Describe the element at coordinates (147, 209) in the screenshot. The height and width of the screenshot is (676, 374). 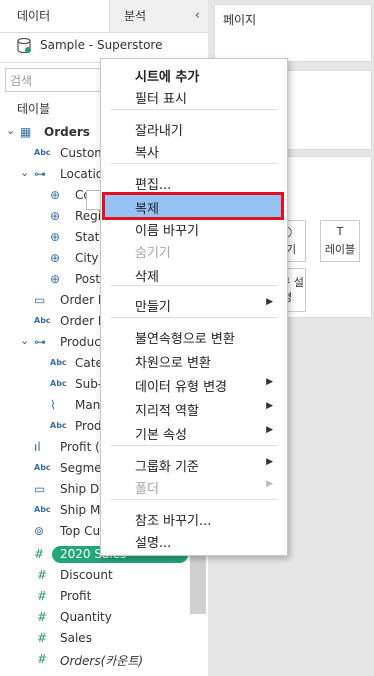
I see `menu-item-label: 복제` at that location.